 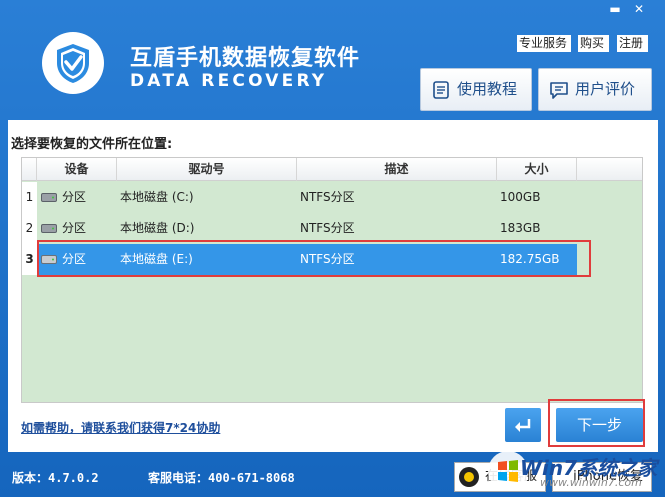 I want to click on tutorial-button: 使用教程, so click(x=476, y=89).